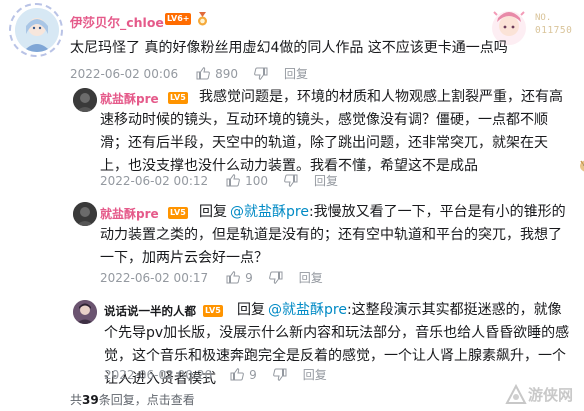 This screenshot has width=584, height=411. What do you see at coordinates (117, 21) in the screenshot?
I see `main-commenter-username: 伊莎贝尔_chloe` at bounding box center [117, 21].